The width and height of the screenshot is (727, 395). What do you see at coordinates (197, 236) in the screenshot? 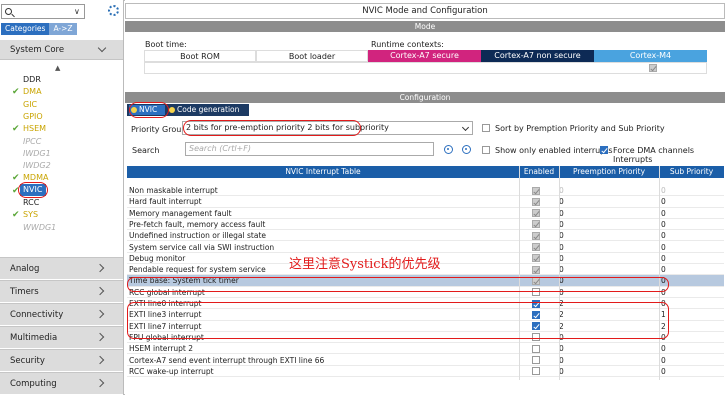
I see `interrupt-name: Undefined instruction or illegal state` at bounding box center [197, 236].